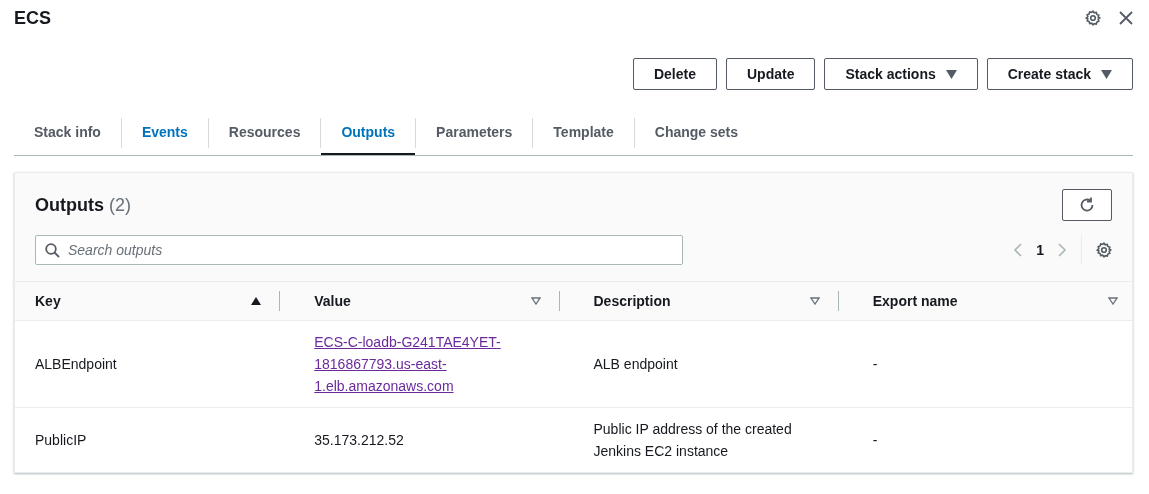  What do you see at coordinates (76, 364) in the screenshot?
I see `table-cell-text: ALBEndpoint` at bounding box center [76, 364].